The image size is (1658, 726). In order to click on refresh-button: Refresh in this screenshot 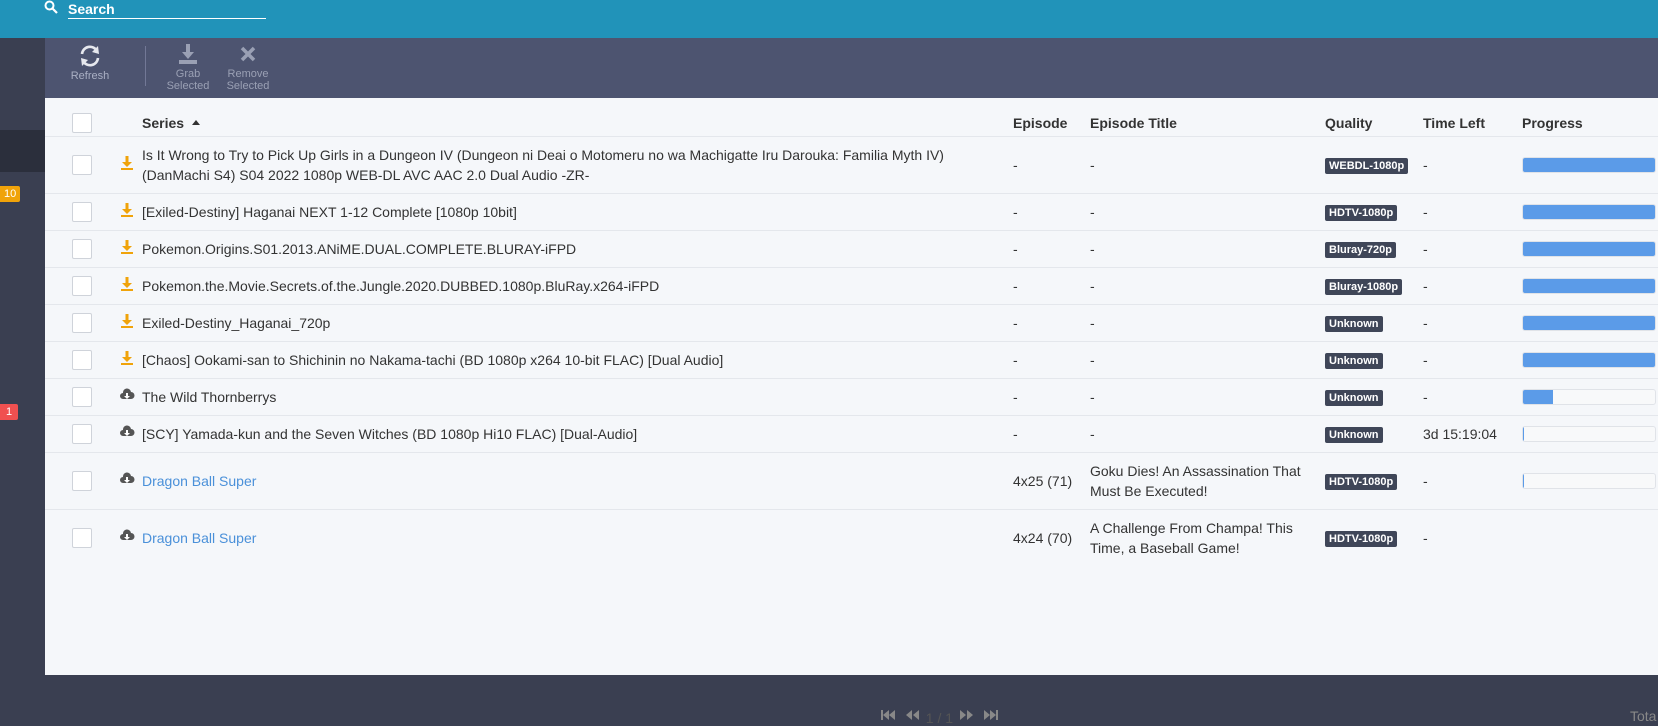, I will do `click(90, 68)`.